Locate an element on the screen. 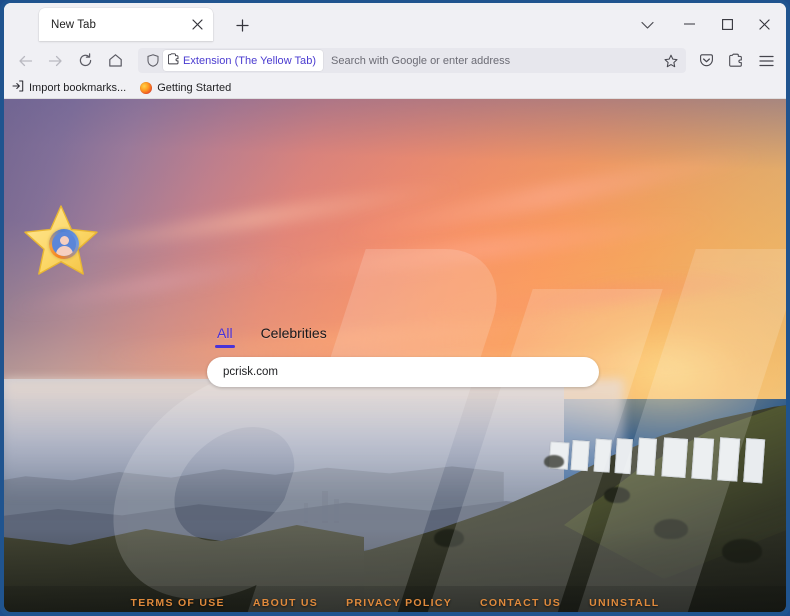 The width and height of the screenshot is (790, 616). search-input-value: pcrisk.com is located at coordinates (250, 372).